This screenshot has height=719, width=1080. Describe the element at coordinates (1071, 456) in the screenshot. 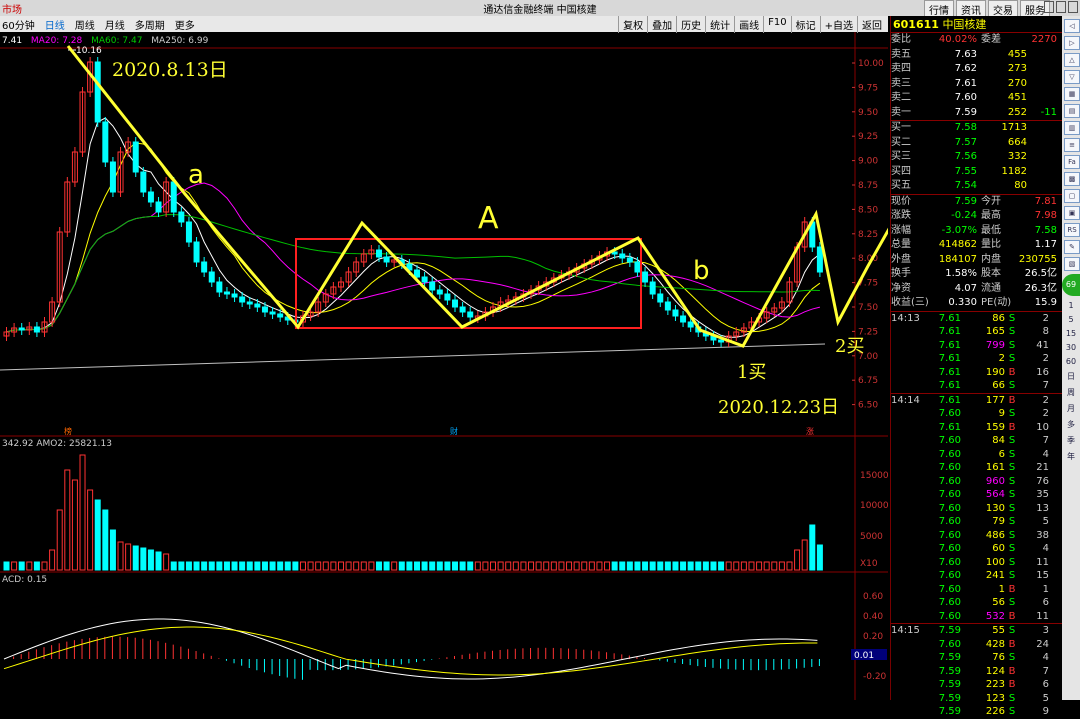

I see `period-10: 年` at that location.